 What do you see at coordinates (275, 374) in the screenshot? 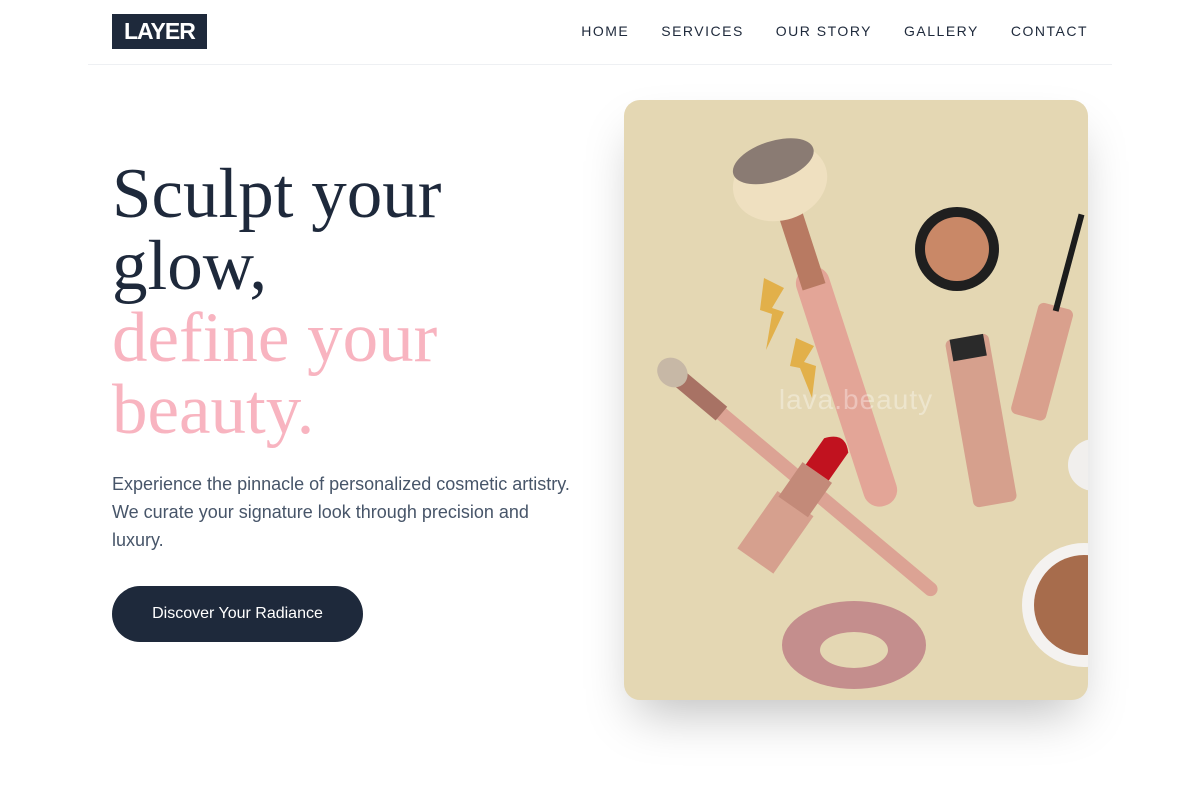
I see `hero-title-line2: define your beauty.` at bounding box center [275, 374].